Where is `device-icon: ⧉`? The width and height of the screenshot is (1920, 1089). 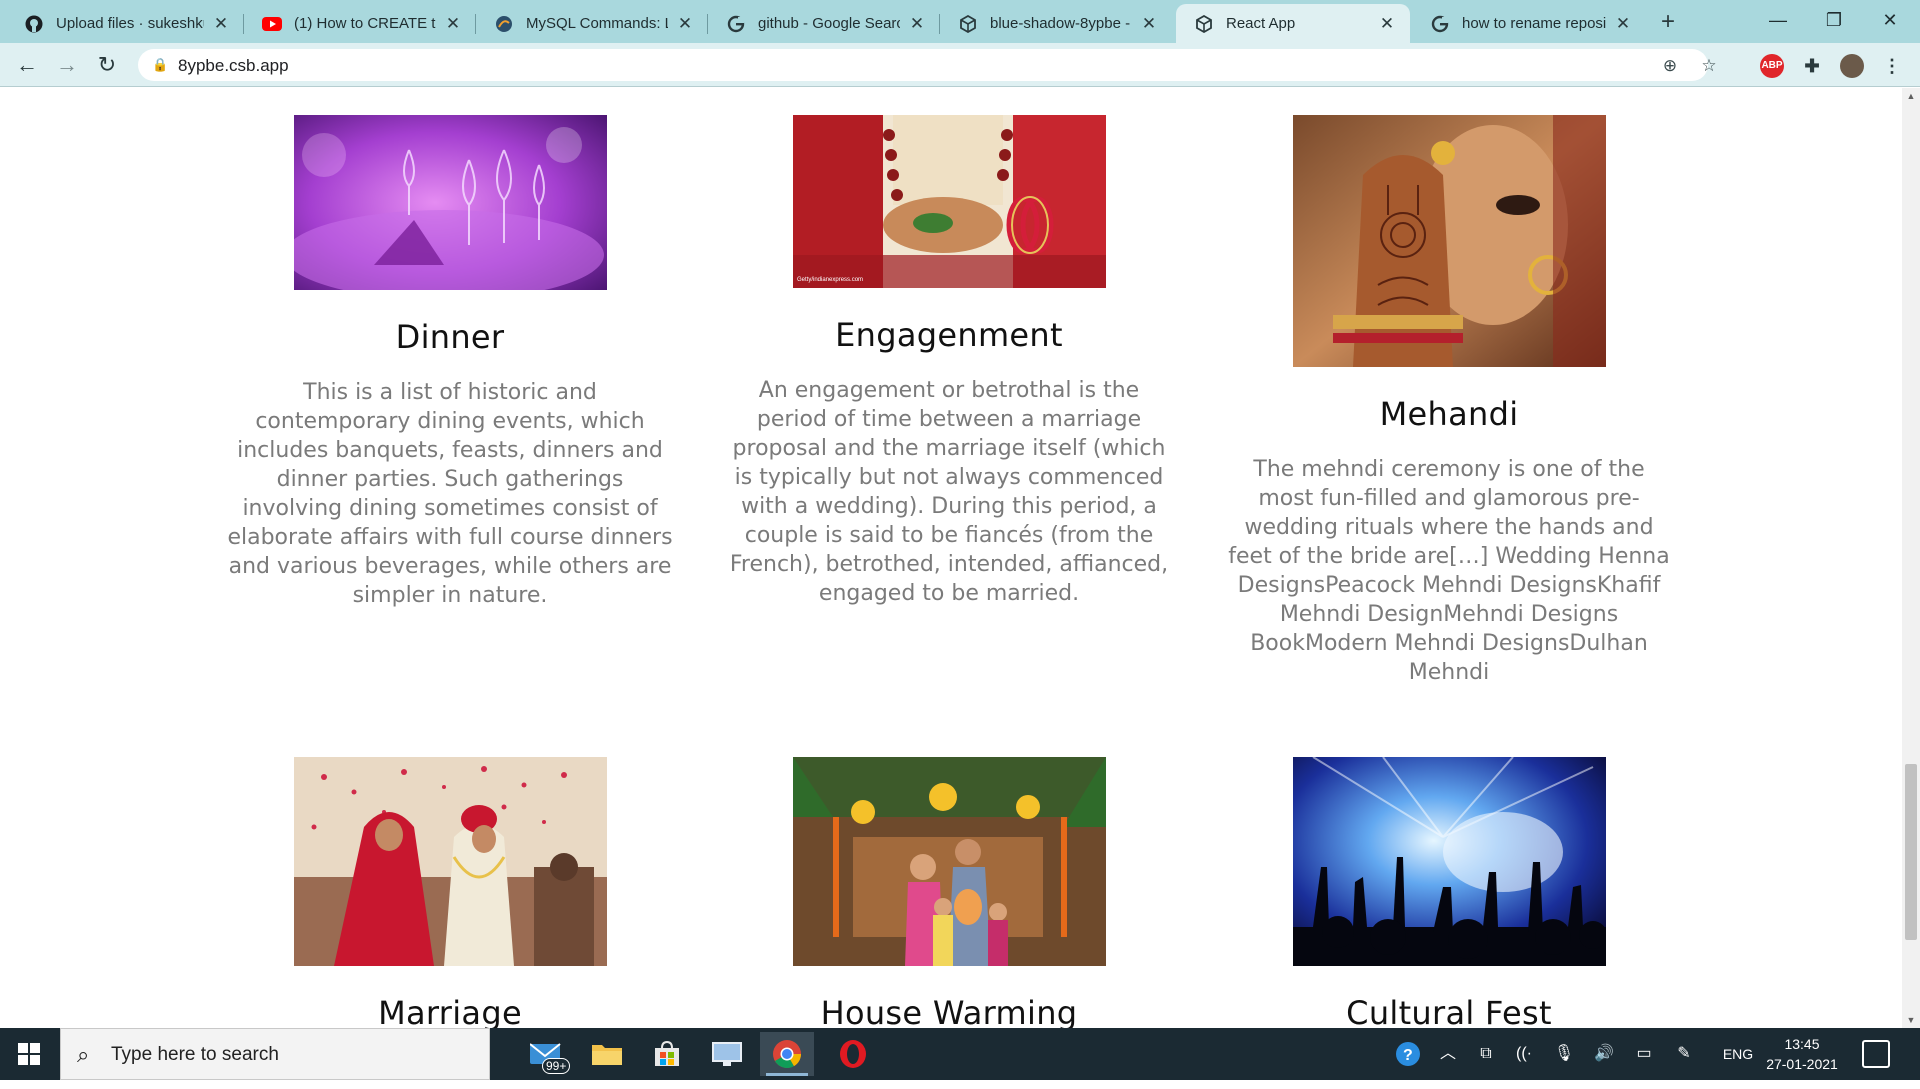
device-icon: ⧉ is located at coordinates (1486, 1054).